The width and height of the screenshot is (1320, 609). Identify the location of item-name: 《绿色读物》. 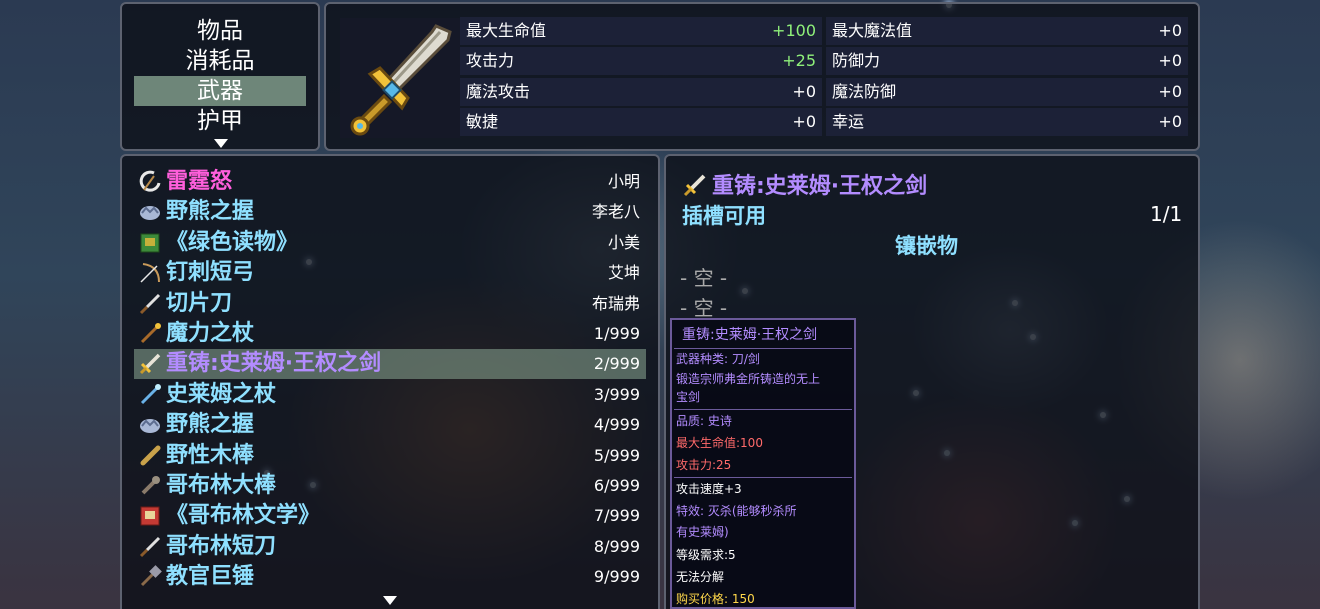
(232, 242).